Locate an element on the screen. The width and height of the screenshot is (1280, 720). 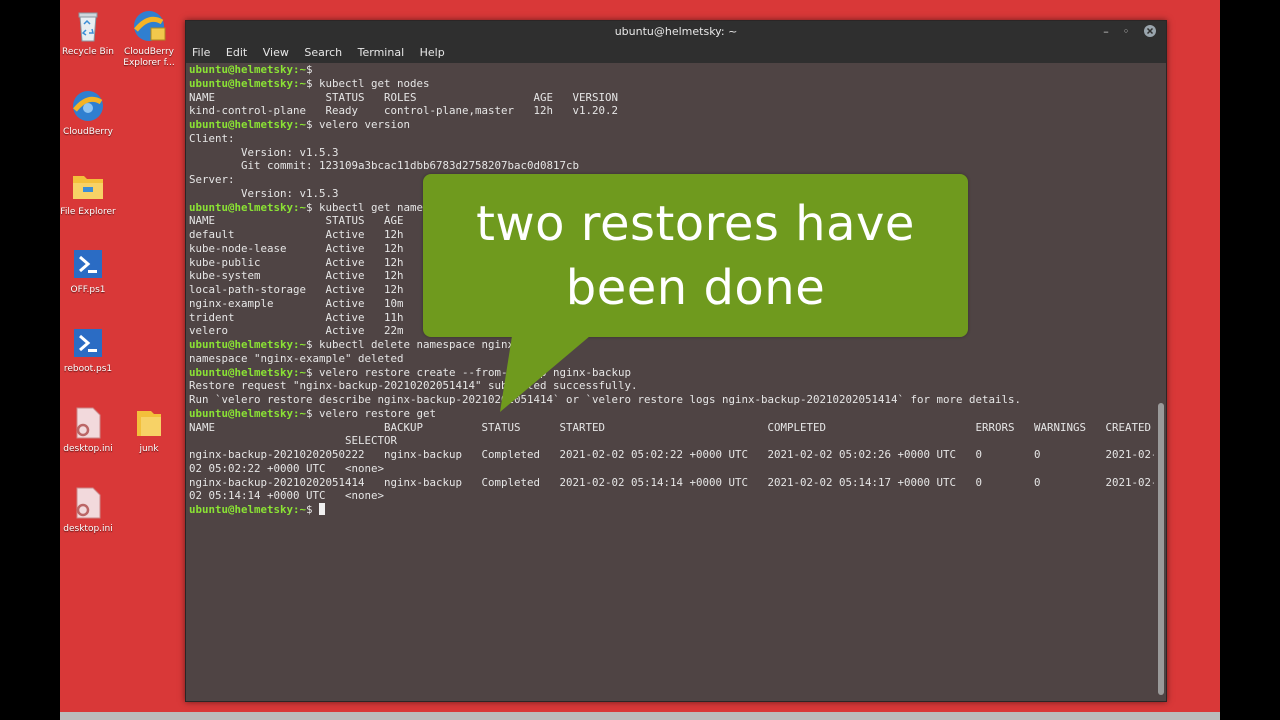
callout-tail is located at coordinates (545, 374).